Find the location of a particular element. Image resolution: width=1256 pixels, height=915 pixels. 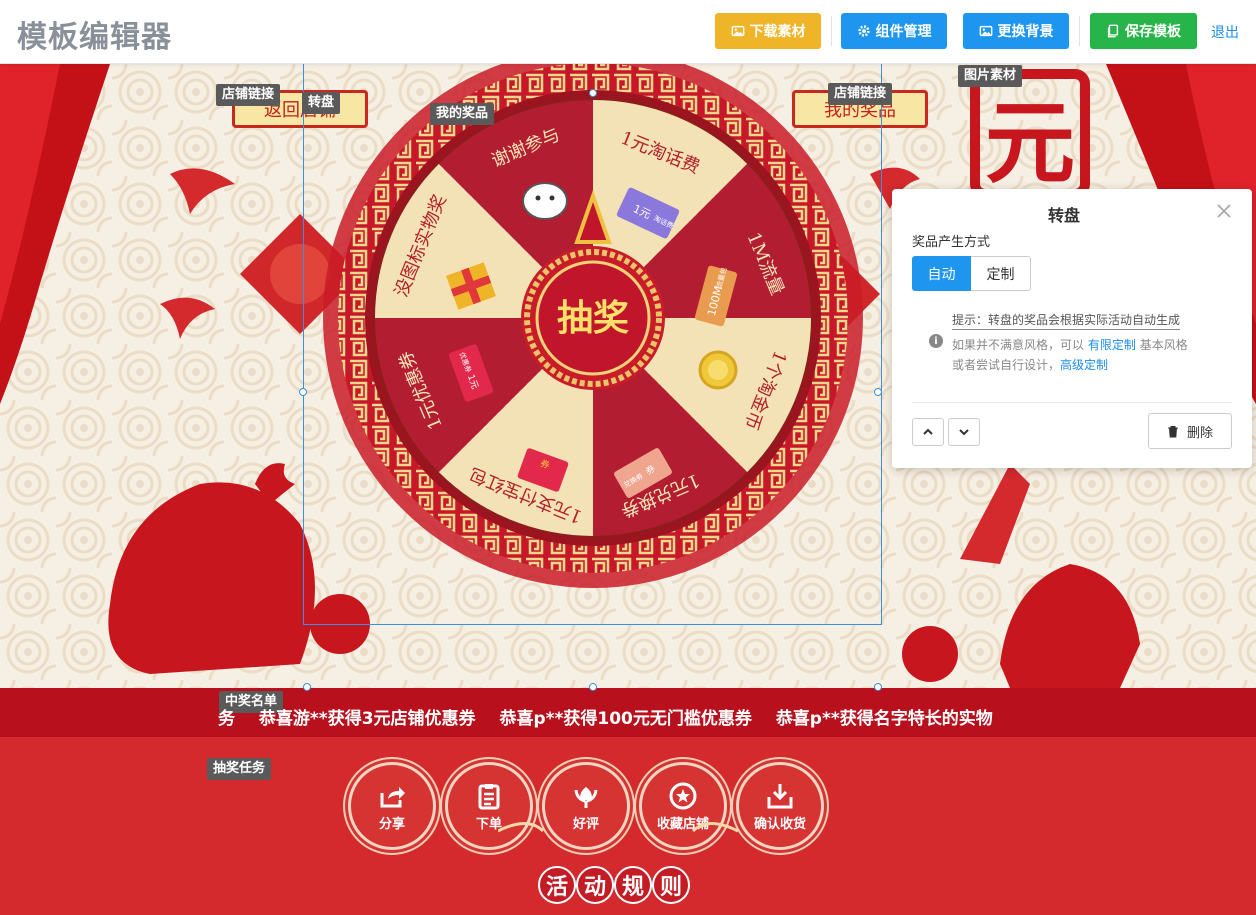

delete-label: 删除 is located at coordinates (1199, 433).